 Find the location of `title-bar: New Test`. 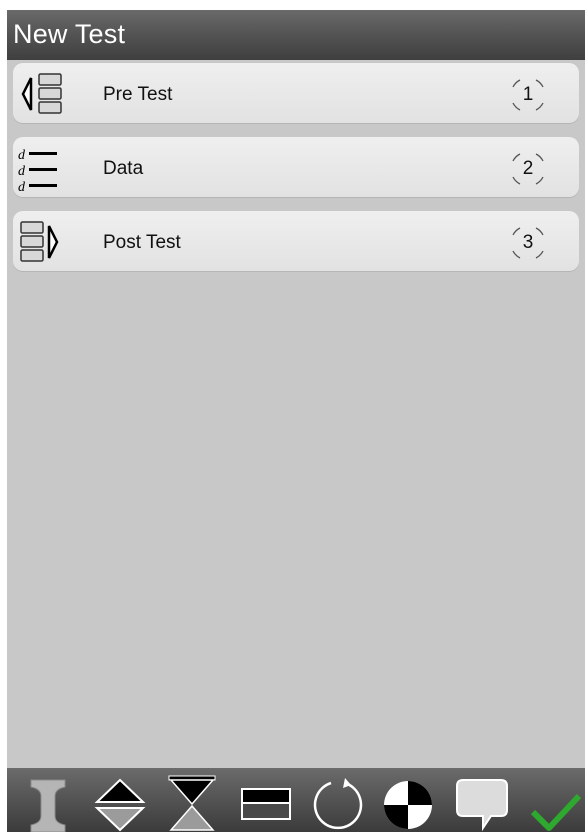

title-bar: New Test is located at coordinates (296, 35).